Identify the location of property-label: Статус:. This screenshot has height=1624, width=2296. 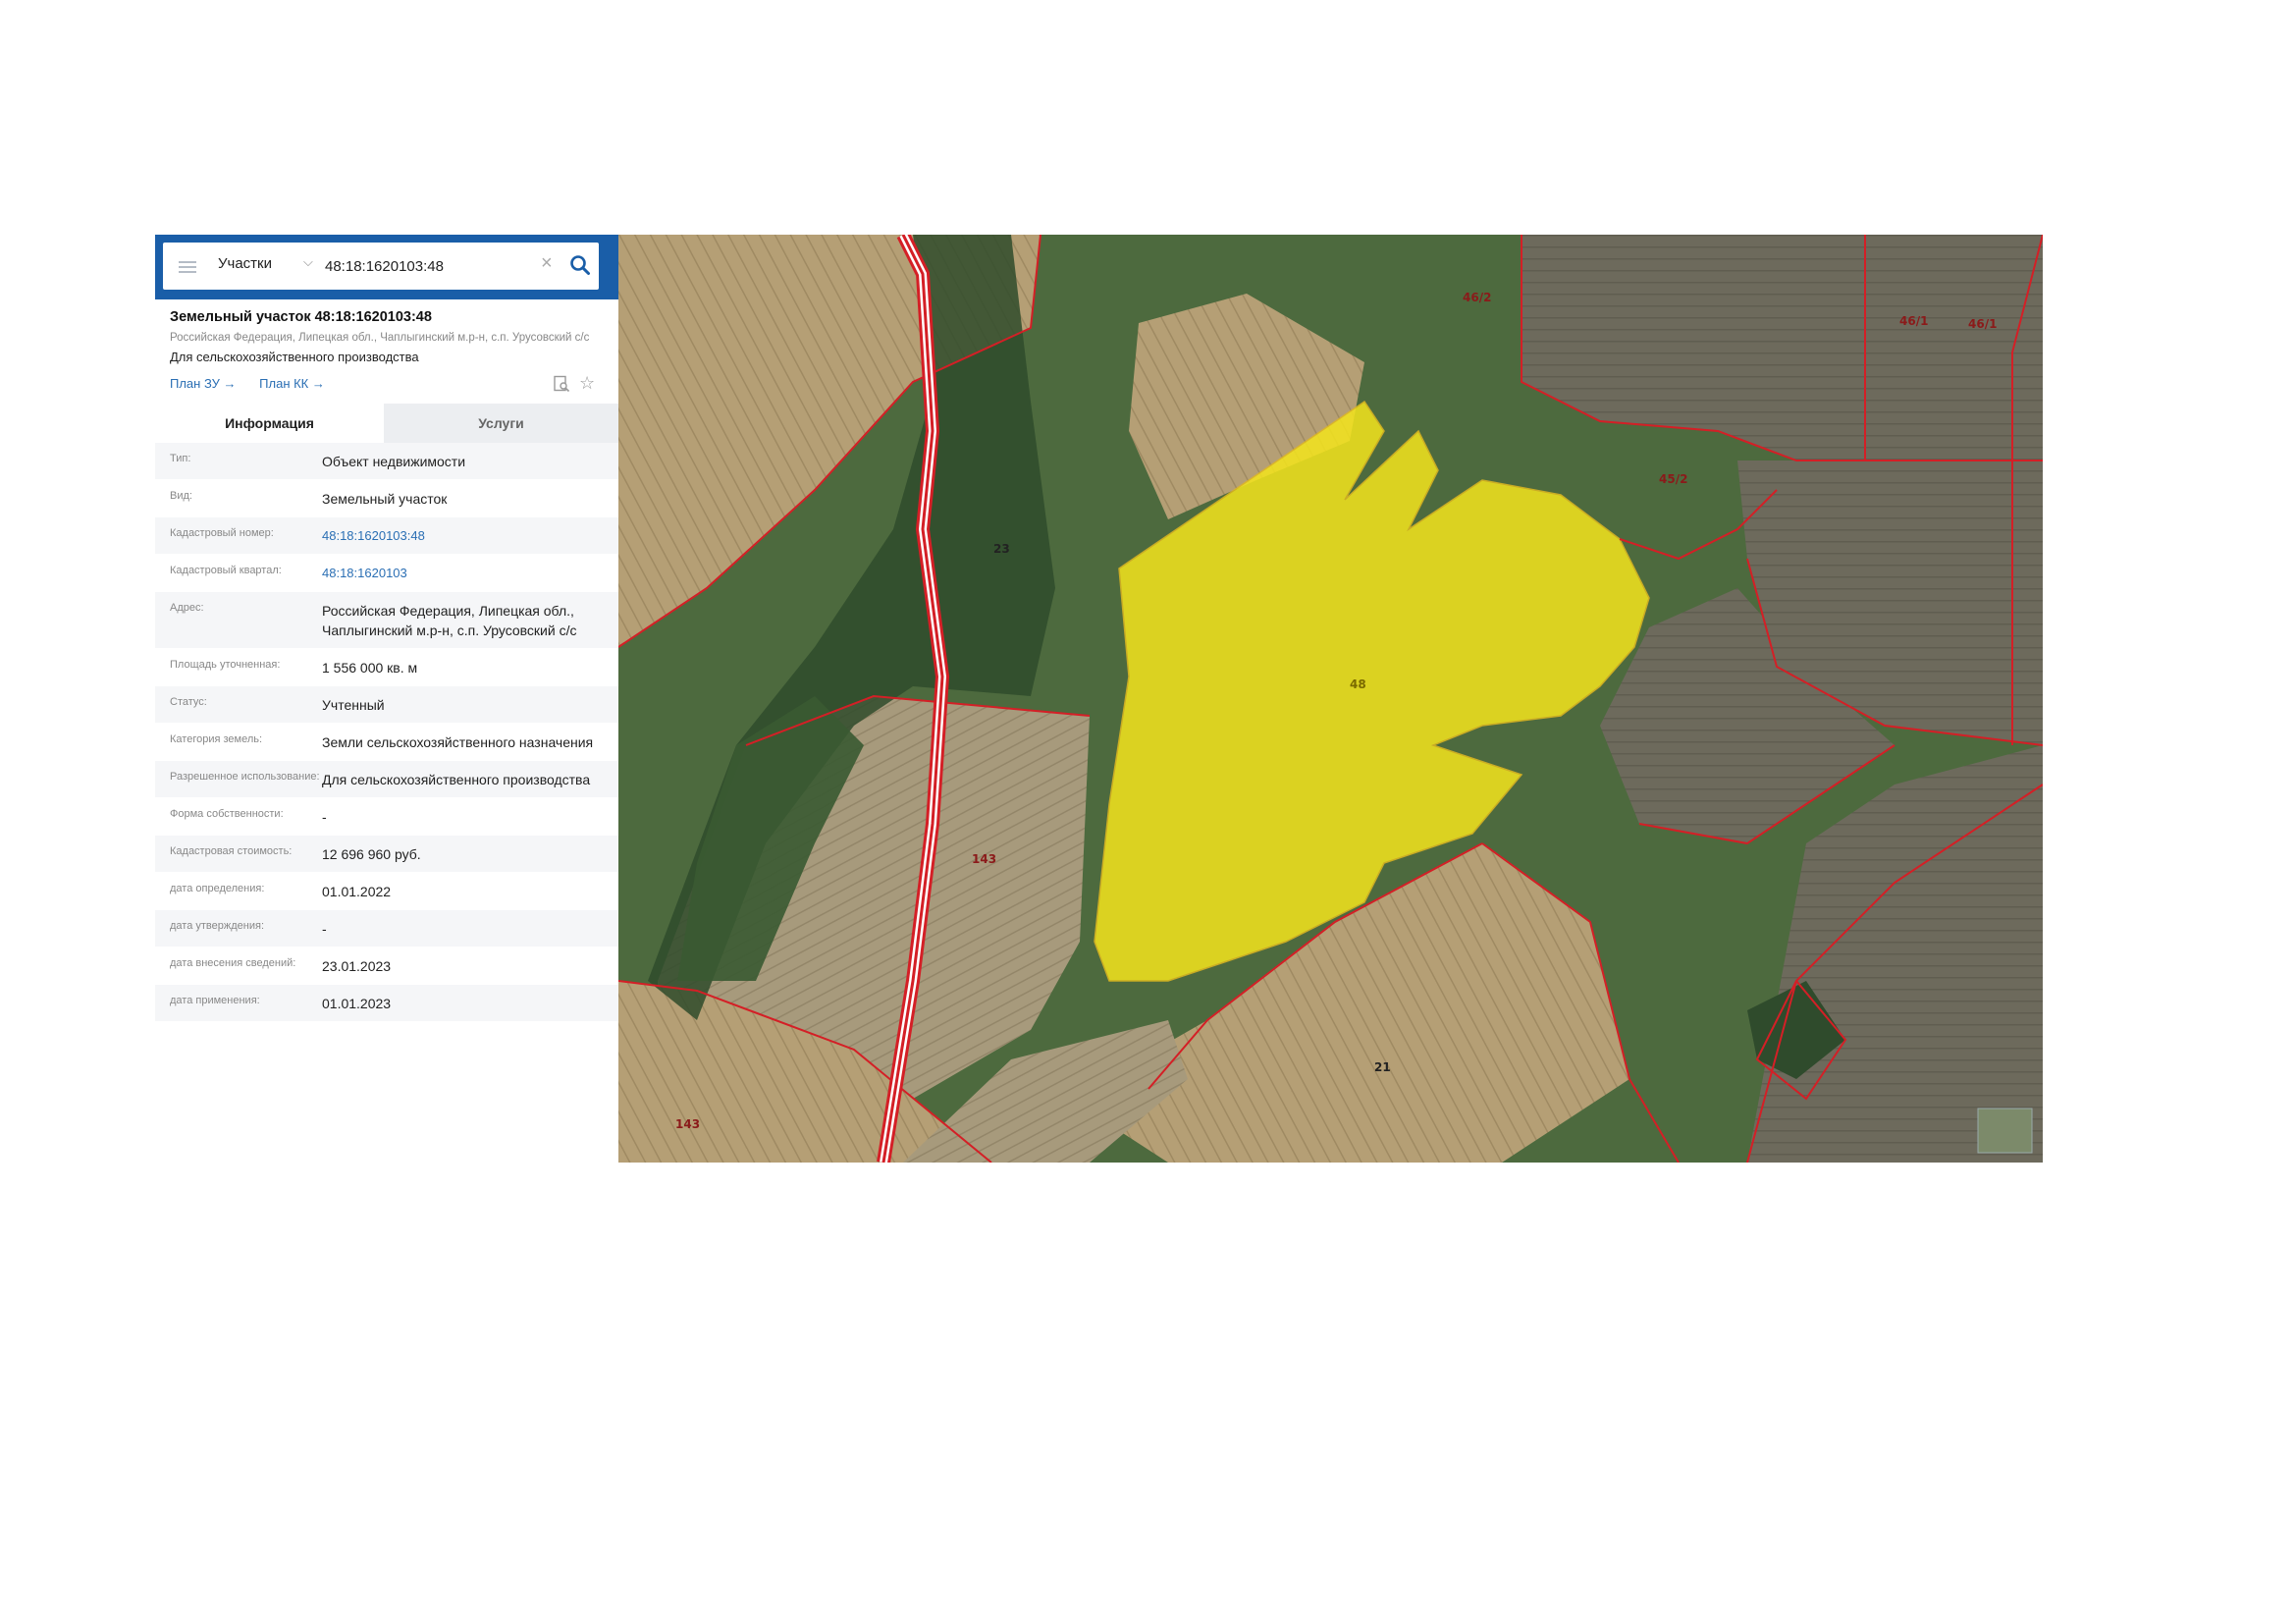
(188, 702).